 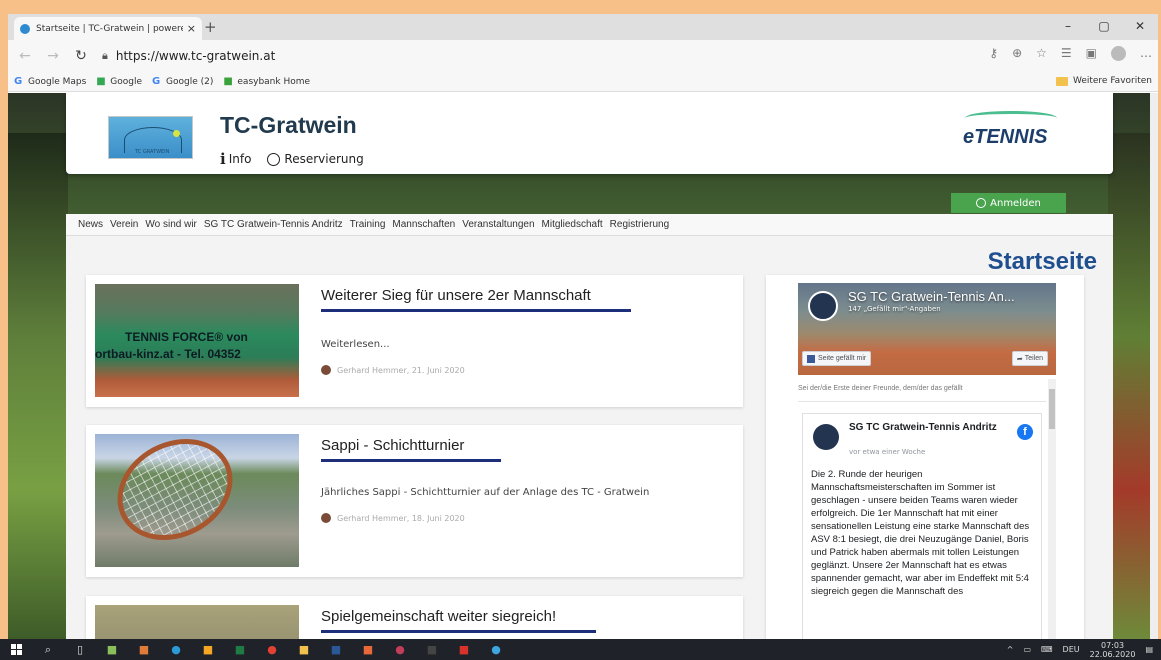 I want to click on excel-icon: ■, so click(x=240, y=649).